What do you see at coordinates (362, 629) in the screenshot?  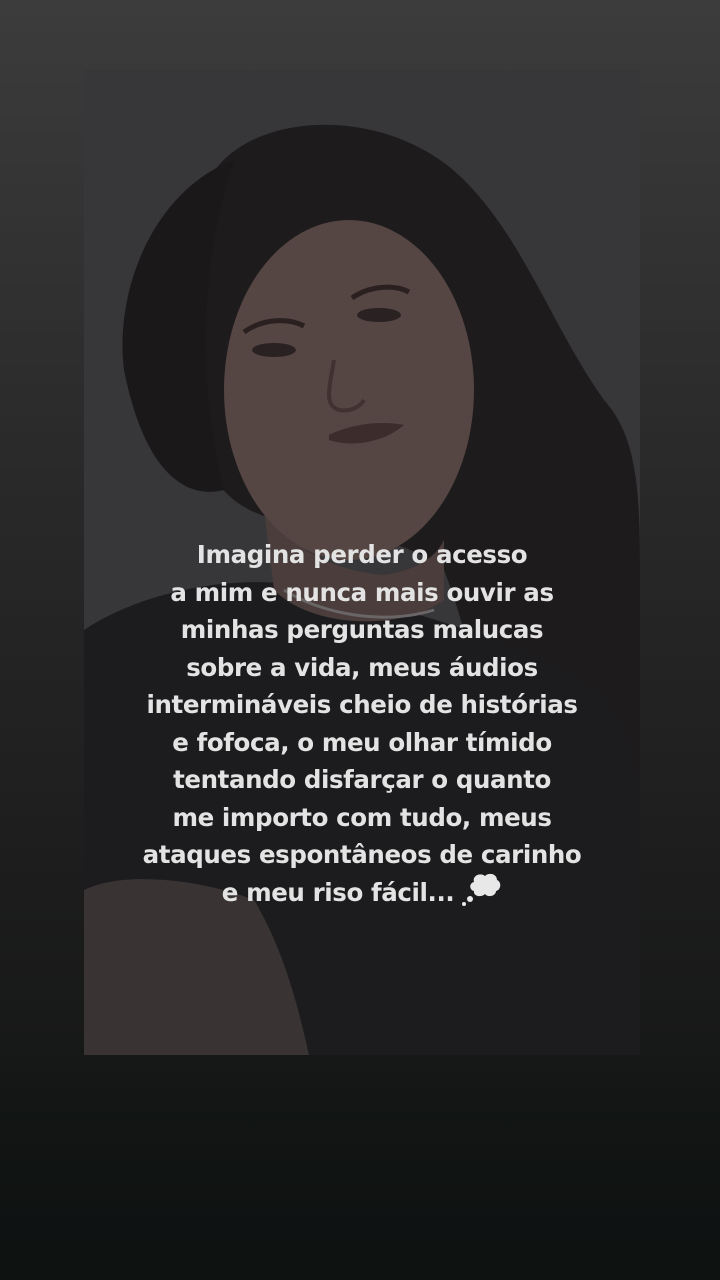 I see `caption-line: minhas perguntas malucas` at bounding box center [362, 629].